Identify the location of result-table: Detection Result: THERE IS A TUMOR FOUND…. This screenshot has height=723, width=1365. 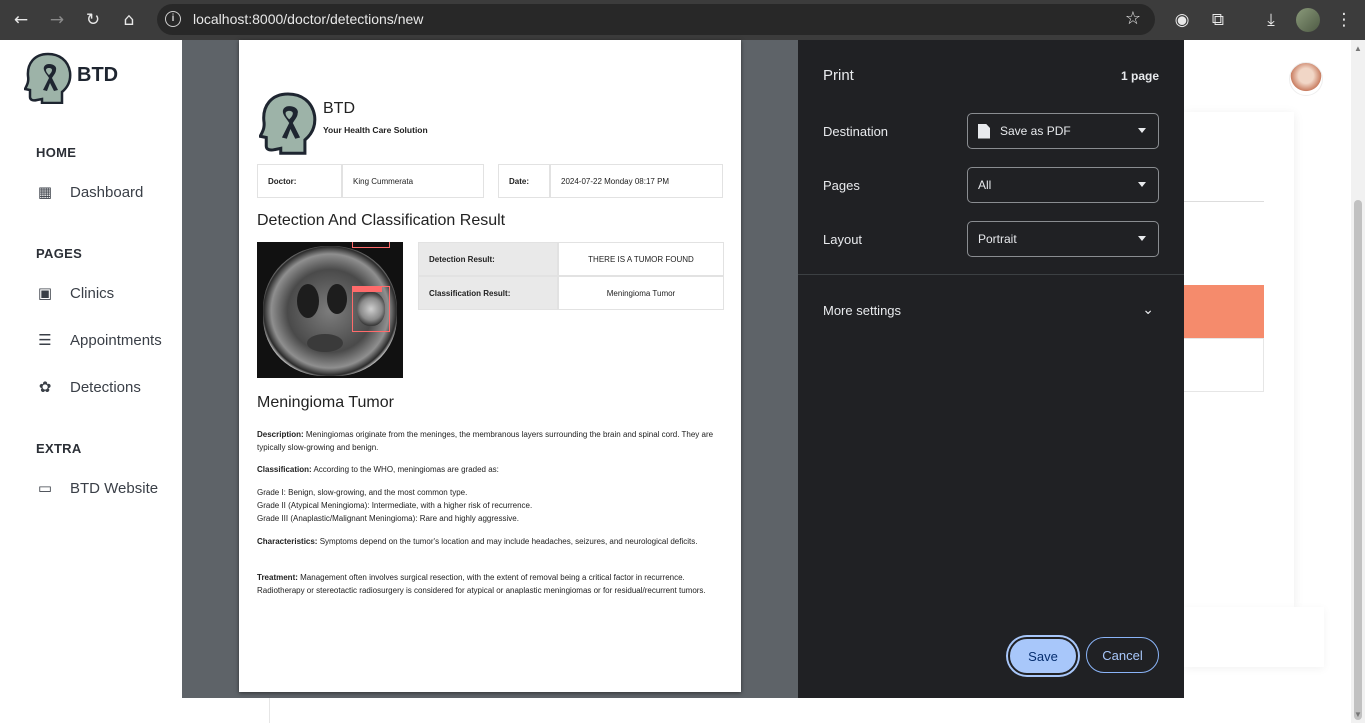
(571, 276).